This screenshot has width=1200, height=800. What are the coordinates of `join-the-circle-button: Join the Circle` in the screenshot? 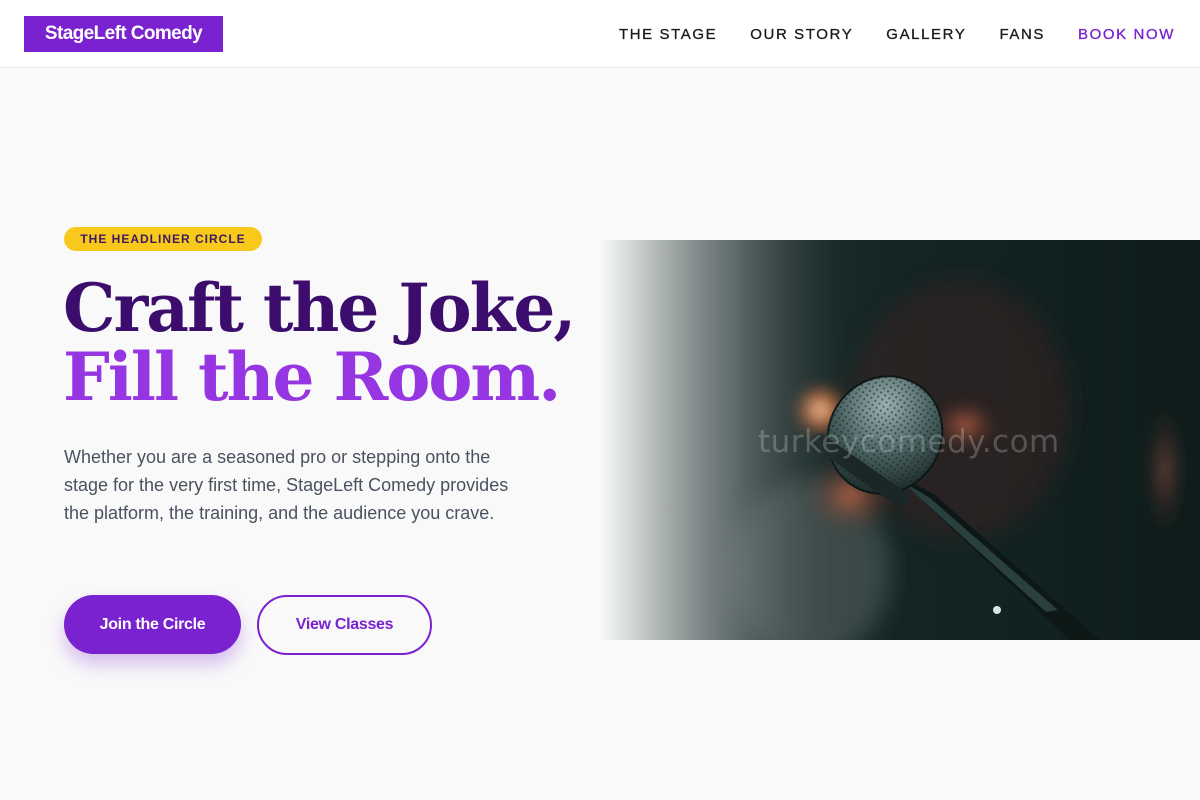 It's located at (152, 624).